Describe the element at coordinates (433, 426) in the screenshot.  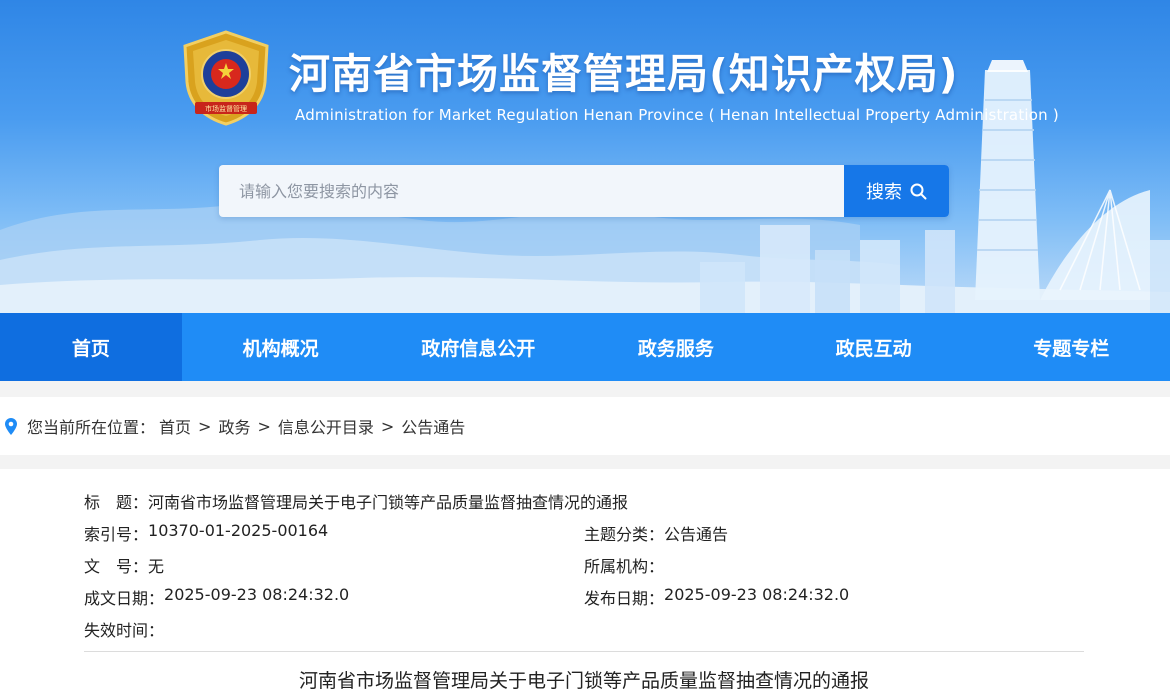
I see `breadcrumb-notices: 公告通告` at that location.